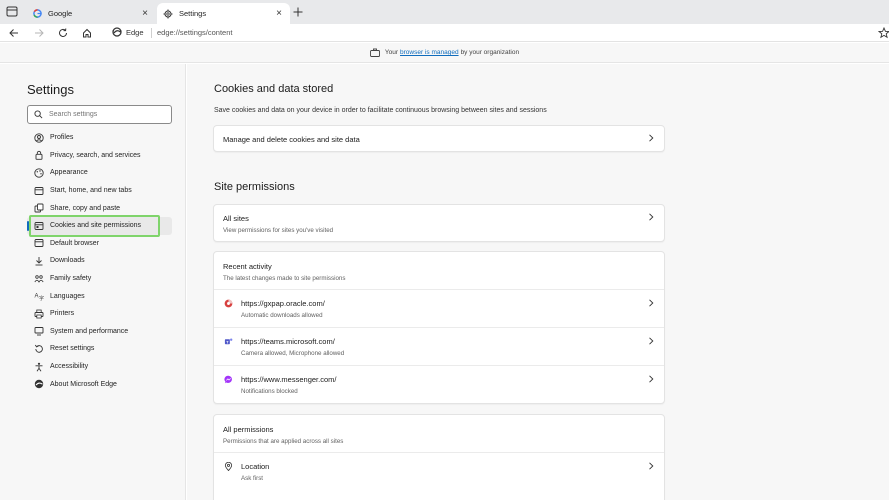 The height and width of the screenshot is (500, 889). Describe the element at coordinates (228, 466) in the screenshot. I see `location-icon` at that location.